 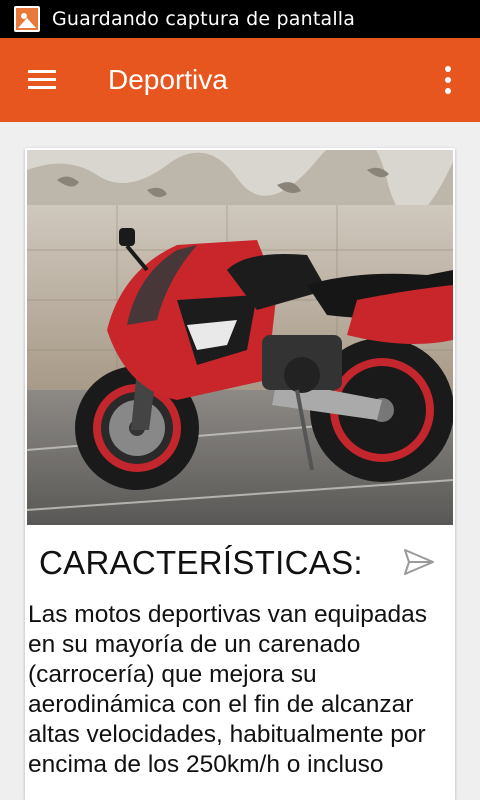 What do you see at coordinates (168, 79) in the screenshot?
I see `page-title: Deportiva` at bounding box center [168, 79].